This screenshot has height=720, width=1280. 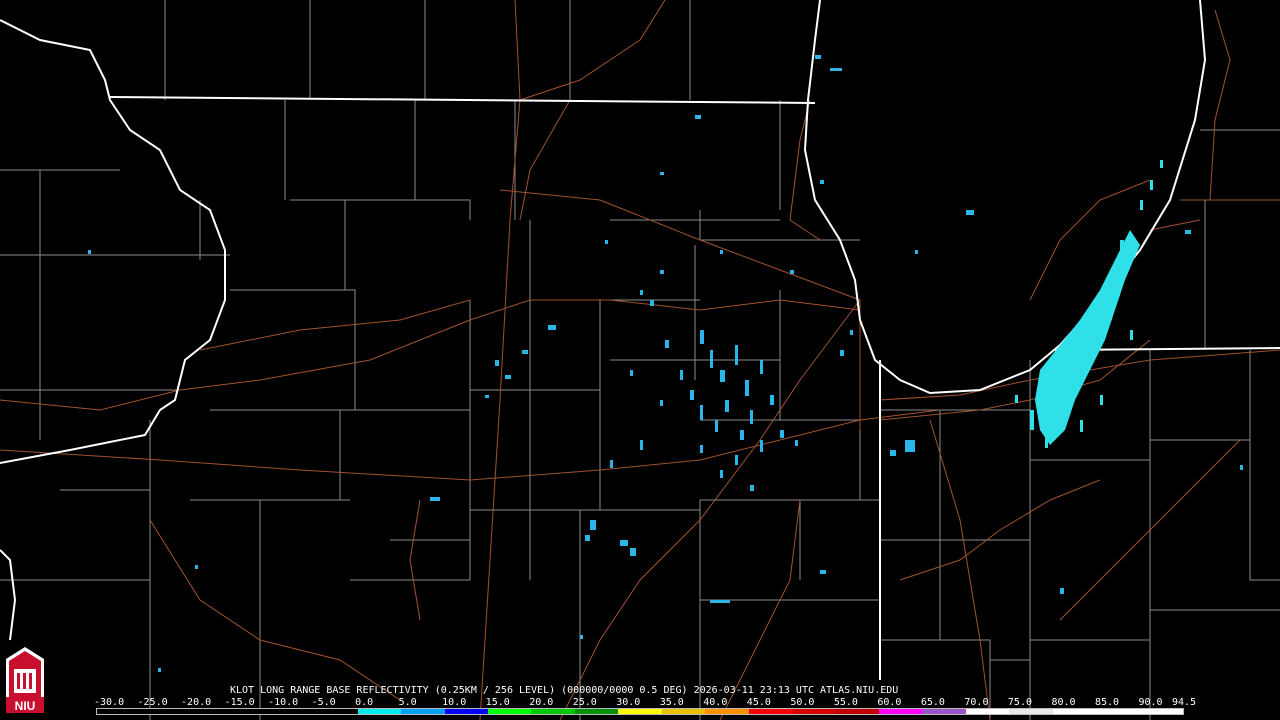 I want to click on scale-label: 15.0, so click(x=497, y=702).